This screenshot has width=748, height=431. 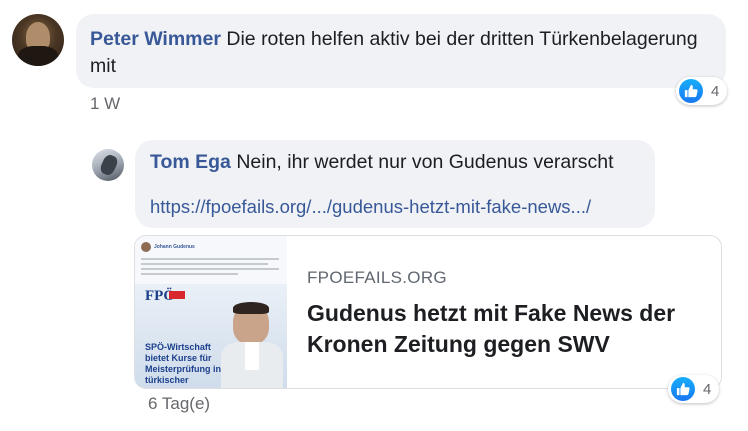 I want to click on avatar-figure, so click(x=109, y=165).